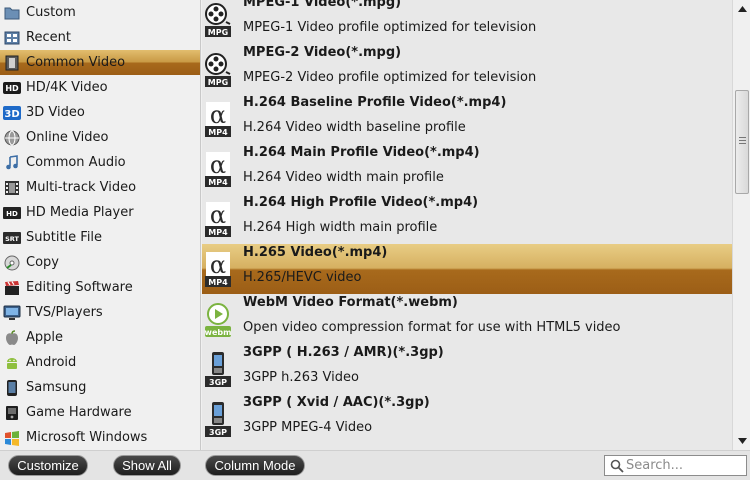 Image resolution: width=750 pixels, height=480 pixels. What do you see at coordinates (12, 438) in the screenshot?
I see `windows-icon` at bounding box center [12, 438].